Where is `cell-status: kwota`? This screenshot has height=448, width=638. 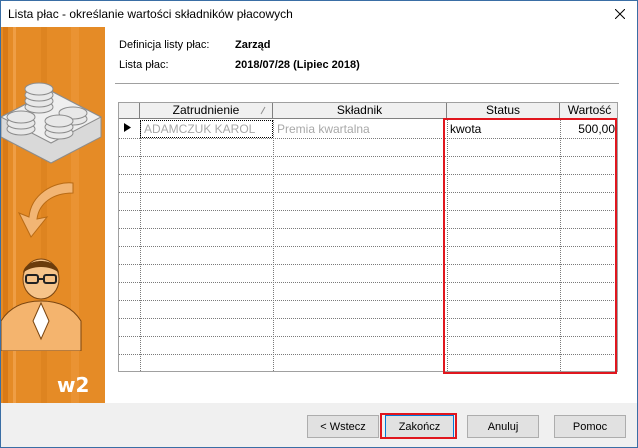
cell-status: kwota is located at coordinates (504, 129).